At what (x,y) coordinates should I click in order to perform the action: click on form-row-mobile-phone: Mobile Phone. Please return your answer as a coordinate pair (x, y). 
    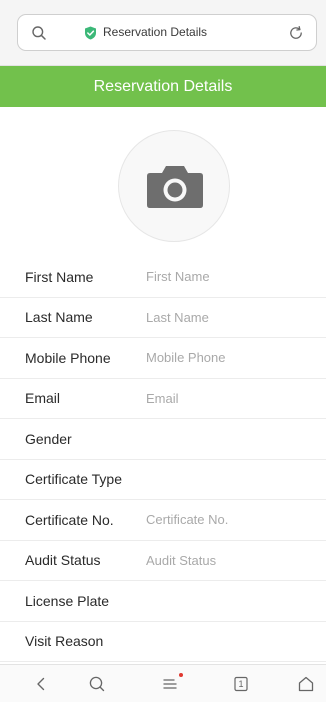
    Looking at the image, I should click on (163, 358).